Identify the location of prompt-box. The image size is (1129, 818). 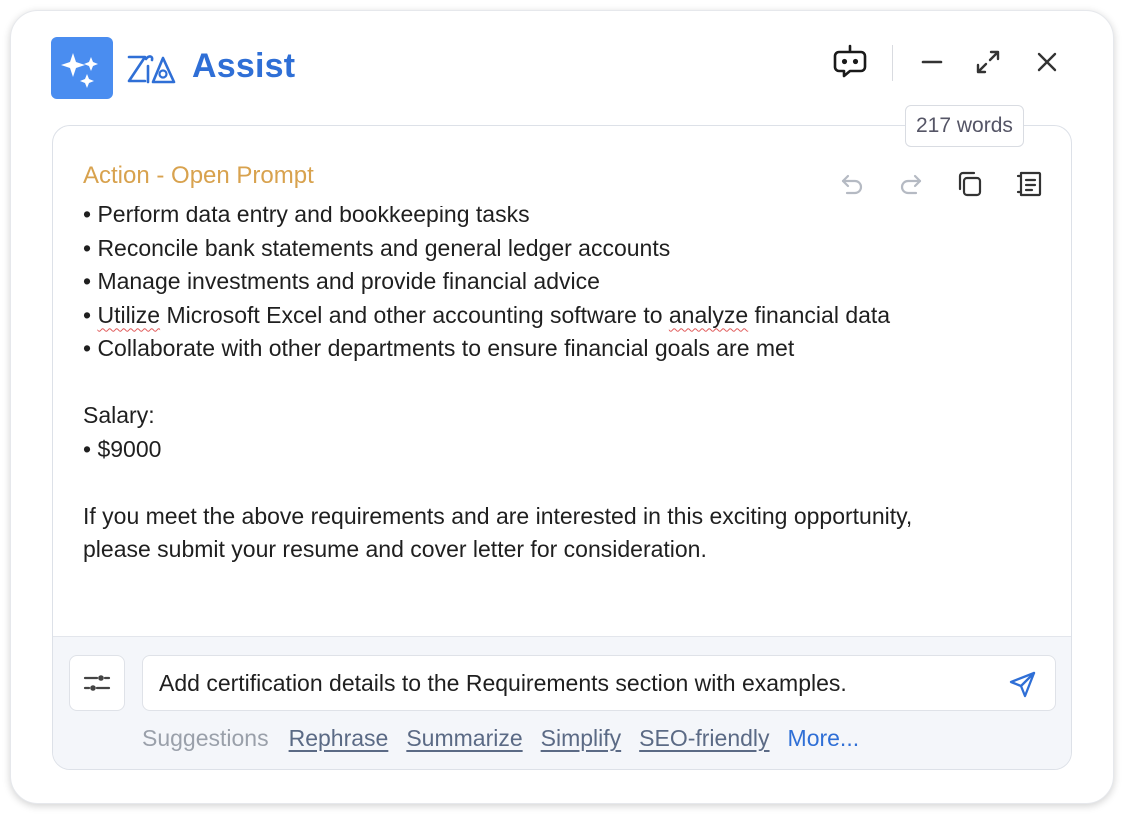
(599, 683).